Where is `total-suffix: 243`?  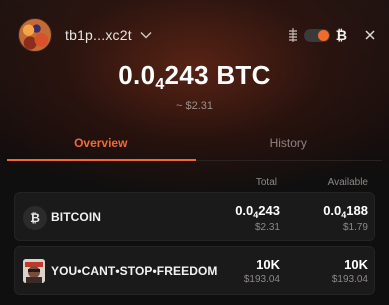
total-suffix: 243 is located at coordinates (269, 210).